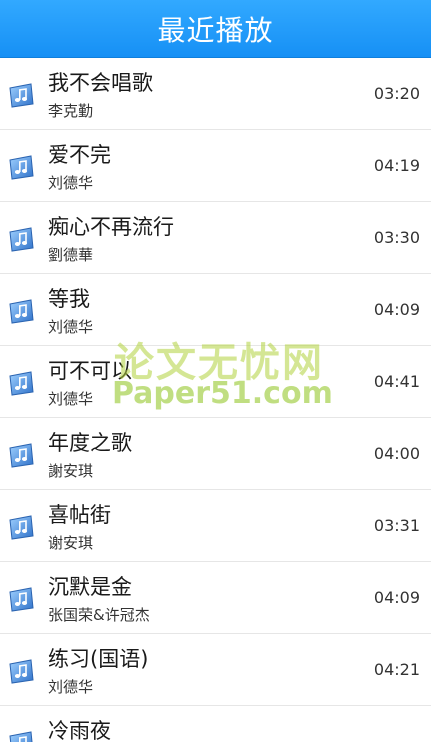 The height and width of the screenshot is (742, 431). Describe the element at coordinates (396, 165) in the screenshot. I see `song-duration: 04:19` at that location.